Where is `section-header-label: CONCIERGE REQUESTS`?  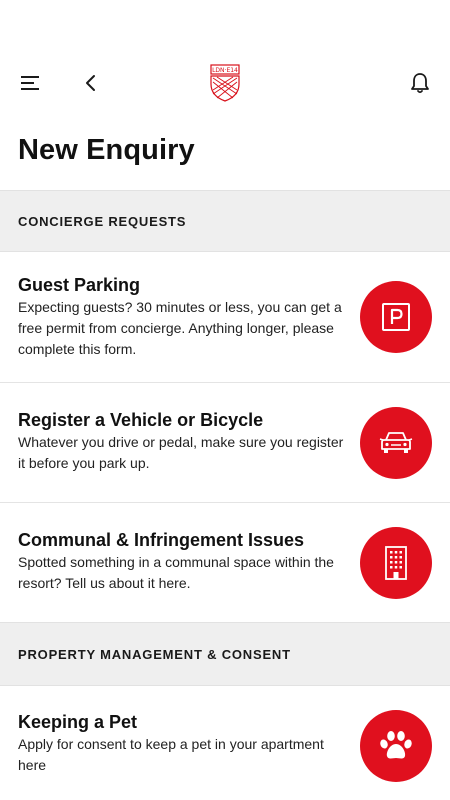 section-header-label: CONCIERGE REQUESTS is located at coordinates (102, 221).